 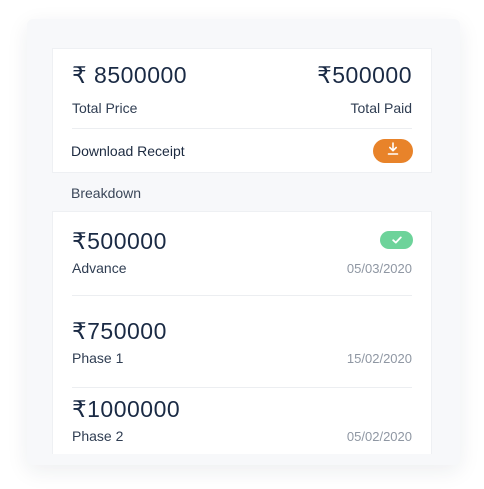 I want to click on check-icon, so click(x=396, y=240).